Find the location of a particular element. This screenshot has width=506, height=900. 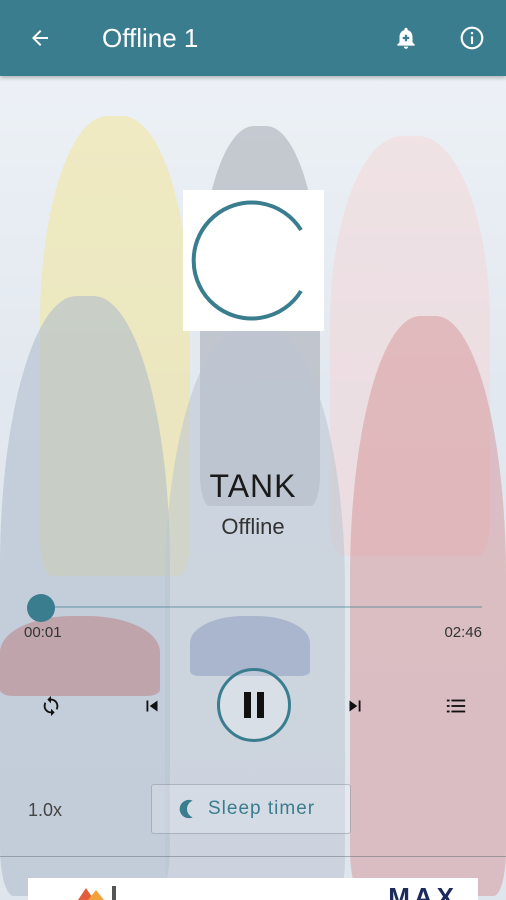

divider is located at coordinates (253, 856).